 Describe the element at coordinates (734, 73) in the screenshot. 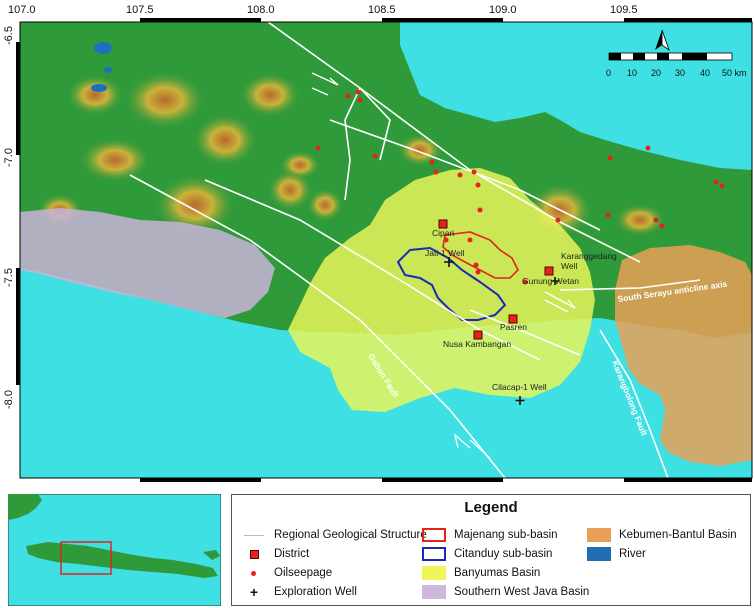

I see `scale-tick-50: 50 km` at that location.